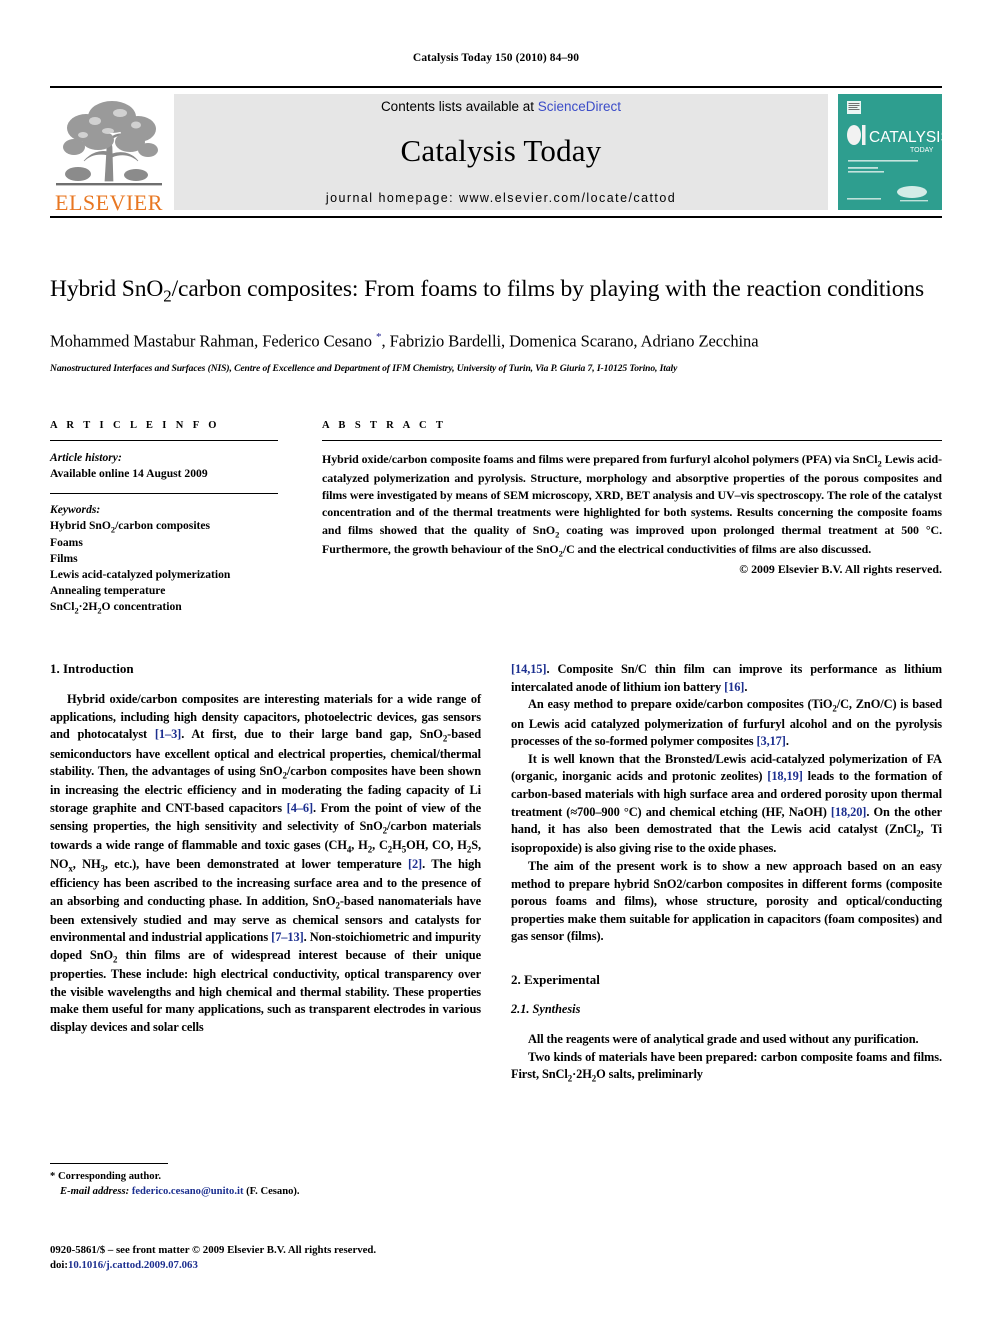 Image resolution: width=992 pixels, height=1323 pixels. I want to click on corresponding-author-marker: *, so click(379, 337).